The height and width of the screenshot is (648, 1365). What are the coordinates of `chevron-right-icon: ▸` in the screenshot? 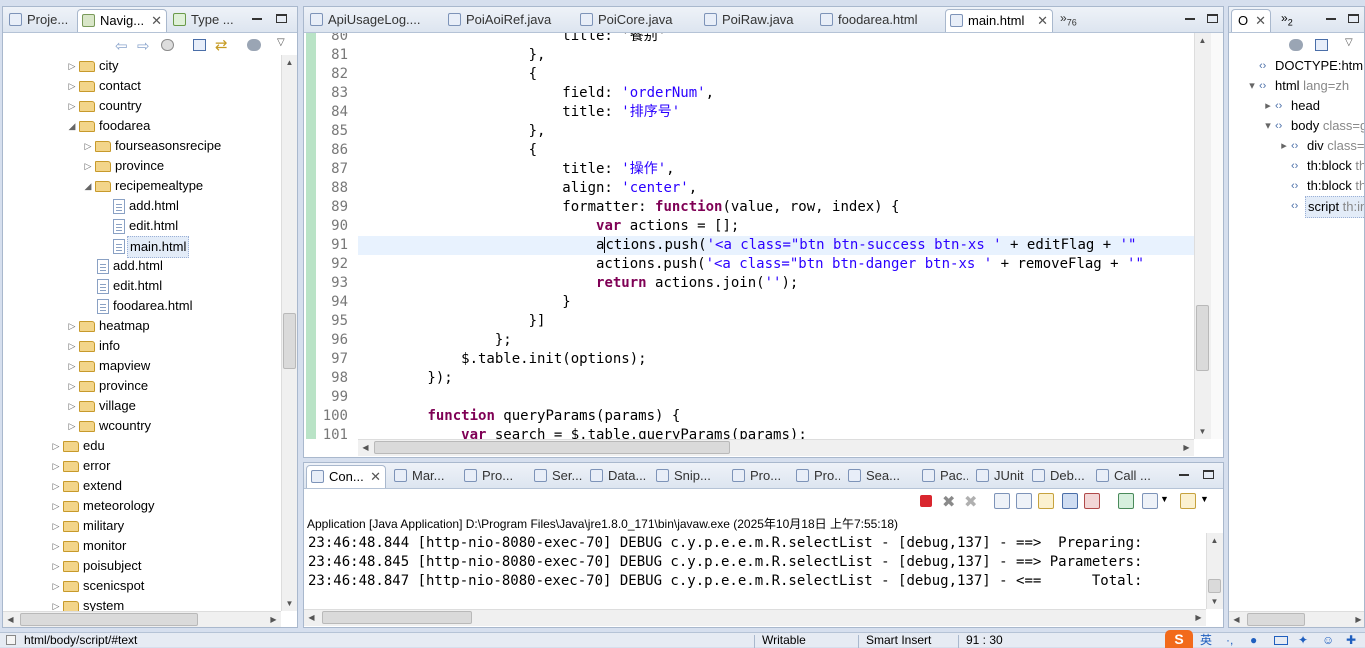 It's located at (1268, 106).